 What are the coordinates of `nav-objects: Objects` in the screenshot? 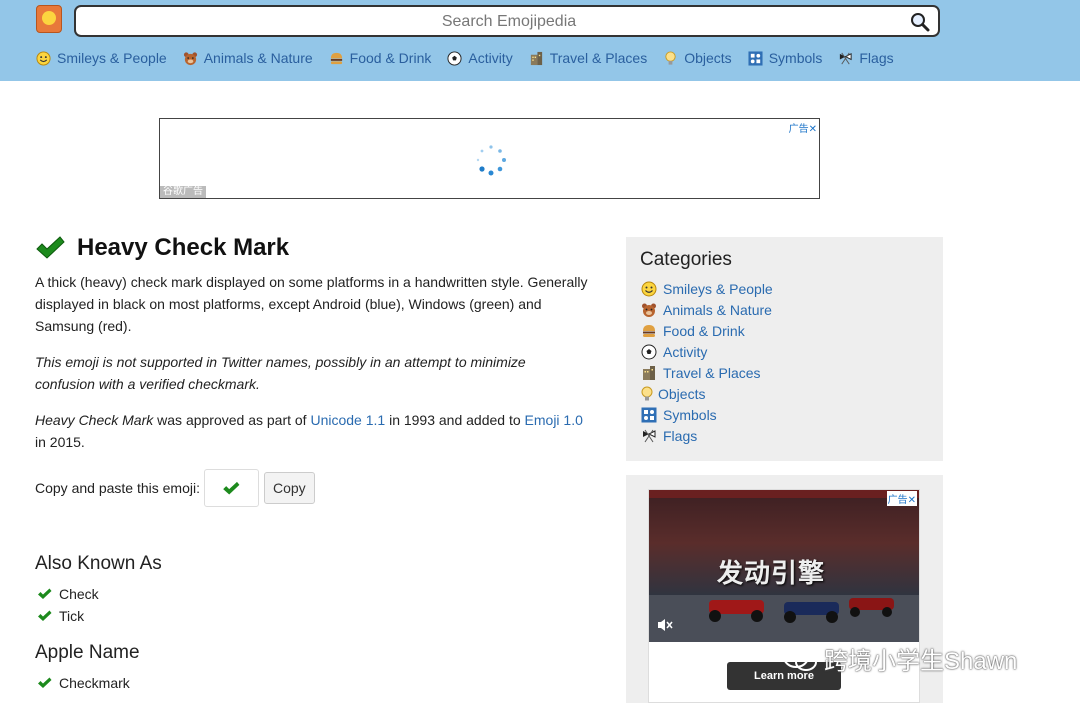 It's located at (697, 58).